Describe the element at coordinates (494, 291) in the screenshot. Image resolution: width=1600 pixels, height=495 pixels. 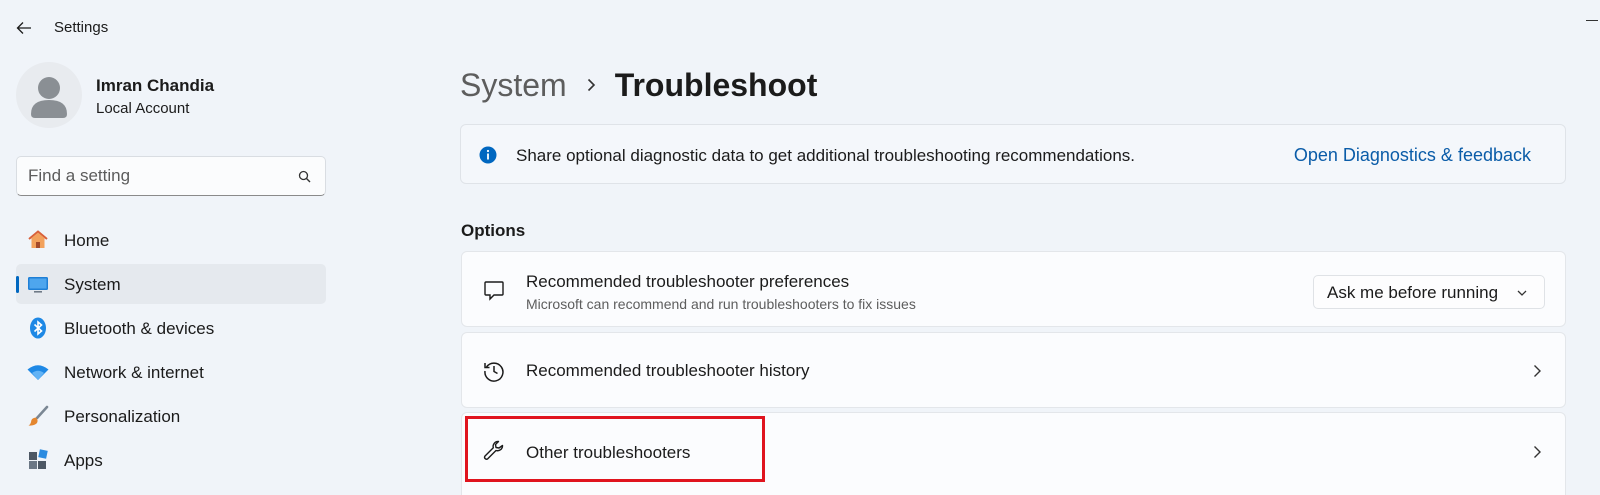
I see `chat-bubble-icon` at that location.